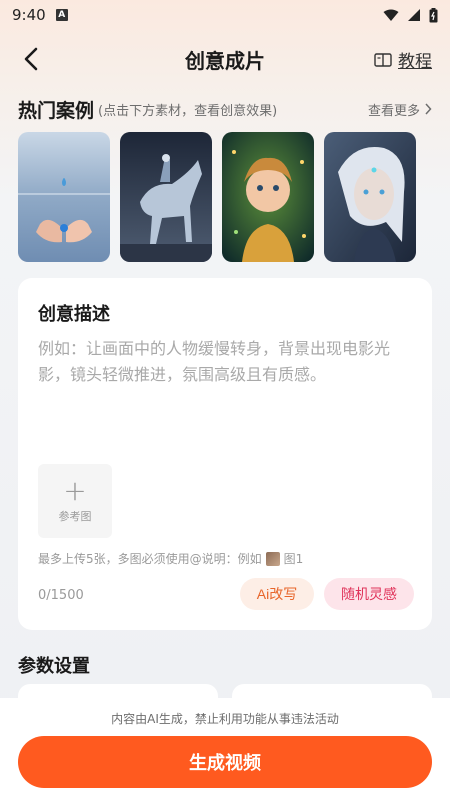 The width and height of the screenshot is (450, 800). I want to click on elf-portrait-image, so click(370, 197).